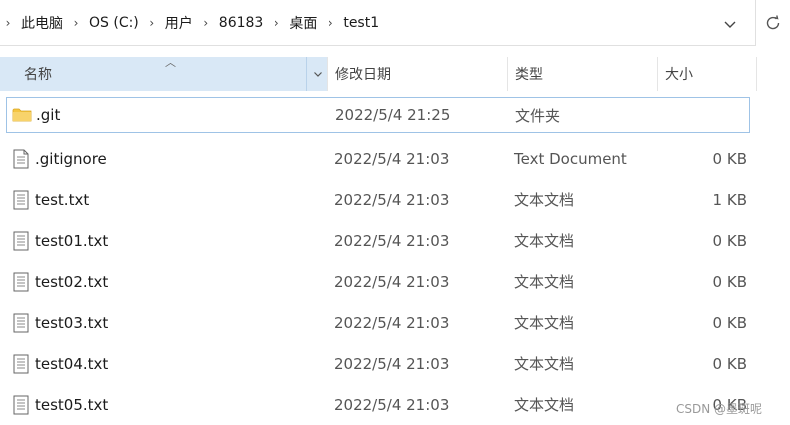 The image size is (790, 425). I want to click on file-row: test04.txt 2022/5/4 21:03 文本文档 0 KB, so click(376, 363).